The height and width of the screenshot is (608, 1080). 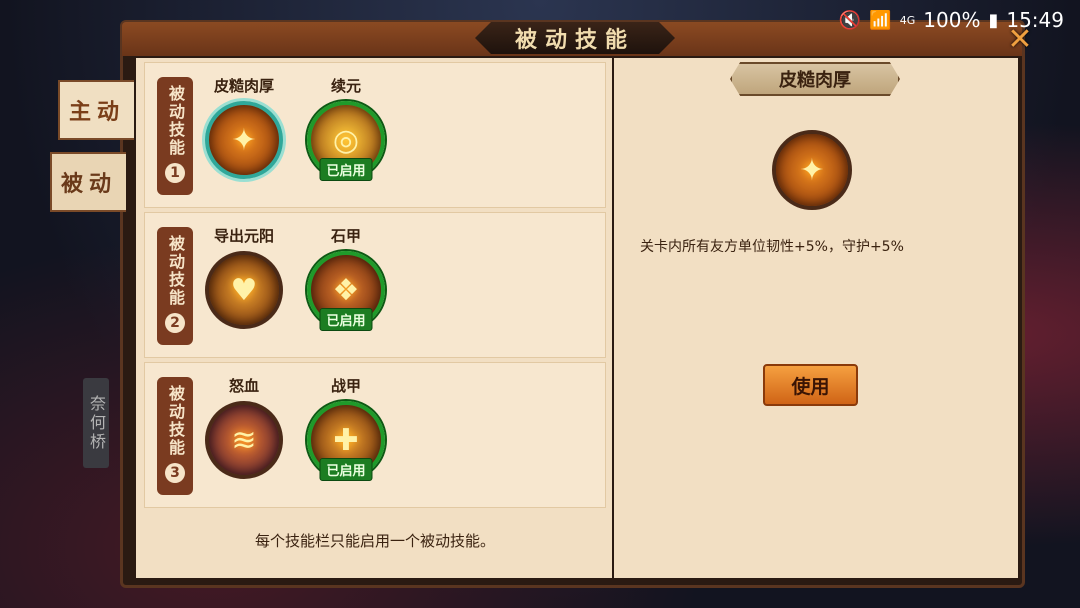 What do you see at coordinates (907, 20) in the screenshot?
I see `network-type: 4G` at bounding box center [907, 20].